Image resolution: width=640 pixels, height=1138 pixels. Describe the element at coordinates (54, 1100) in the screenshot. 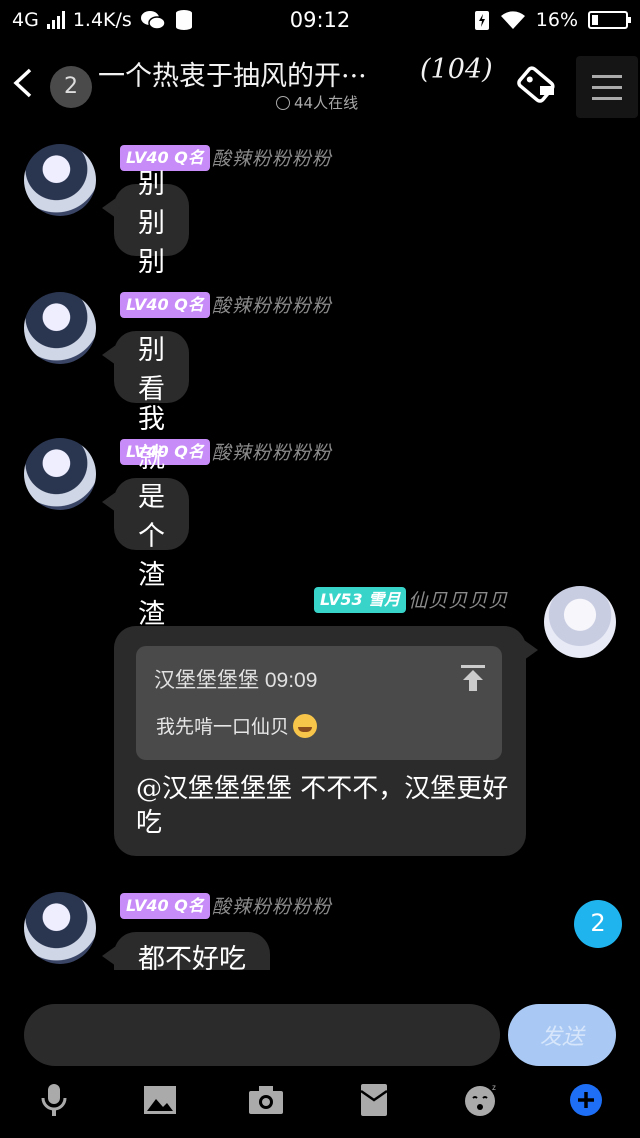

I see `microphone-icon` at that location.